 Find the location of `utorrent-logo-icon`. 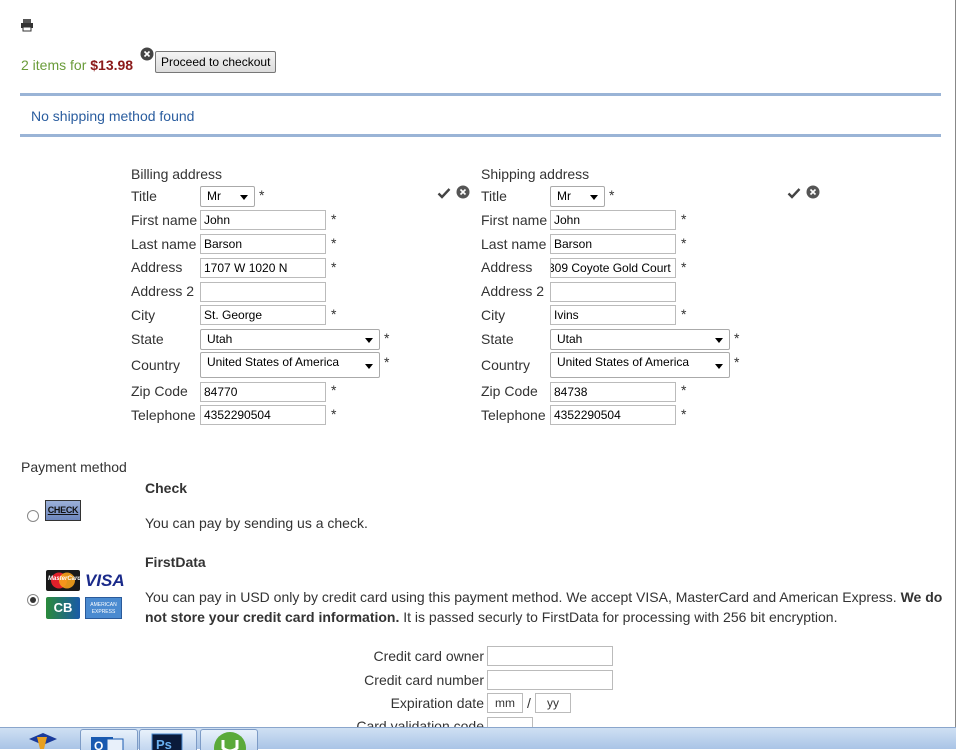

utorrent-logo-icon is located at coordinates (230, 741).